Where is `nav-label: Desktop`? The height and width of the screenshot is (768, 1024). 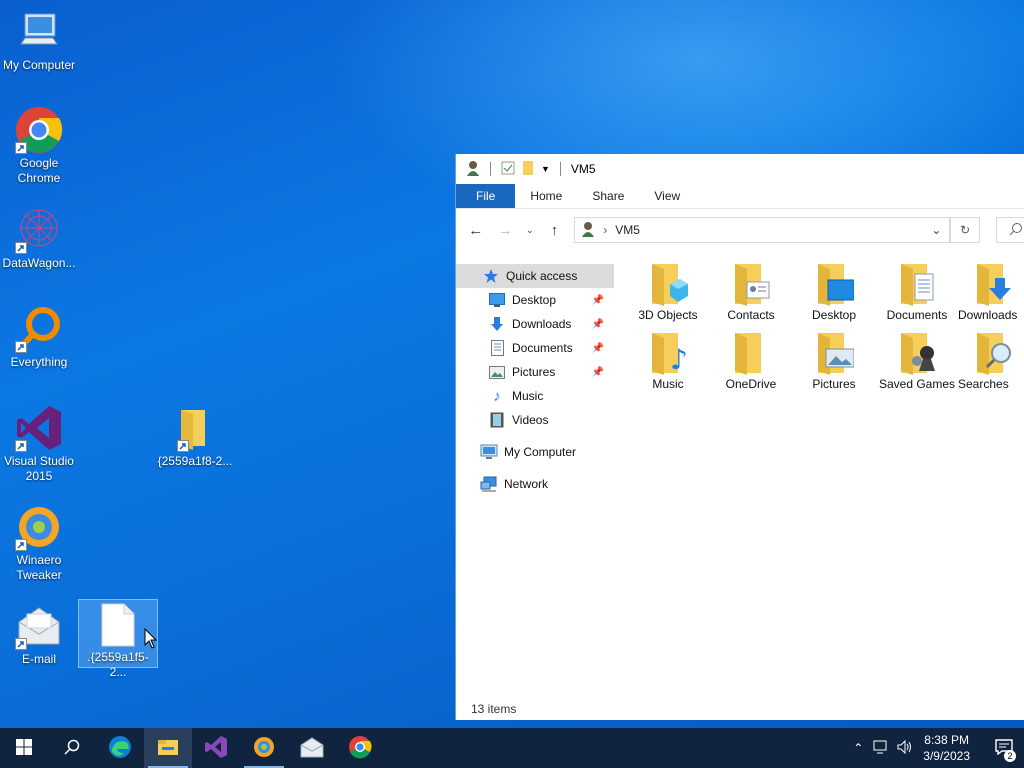 nav-label: Desktop is located at coordinates (534, 300).